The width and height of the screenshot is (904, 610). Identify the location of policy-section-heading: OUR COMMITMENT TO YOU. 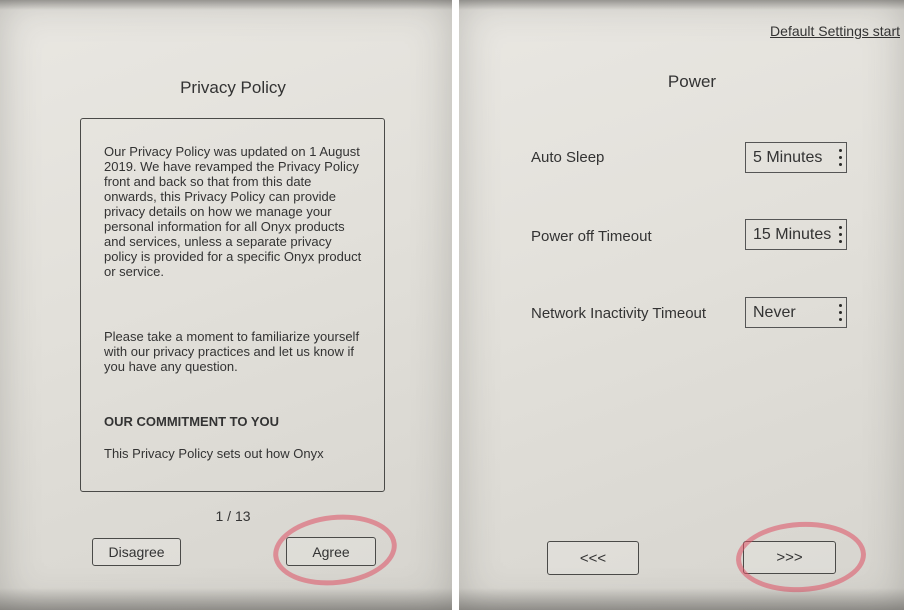
(192, 421).